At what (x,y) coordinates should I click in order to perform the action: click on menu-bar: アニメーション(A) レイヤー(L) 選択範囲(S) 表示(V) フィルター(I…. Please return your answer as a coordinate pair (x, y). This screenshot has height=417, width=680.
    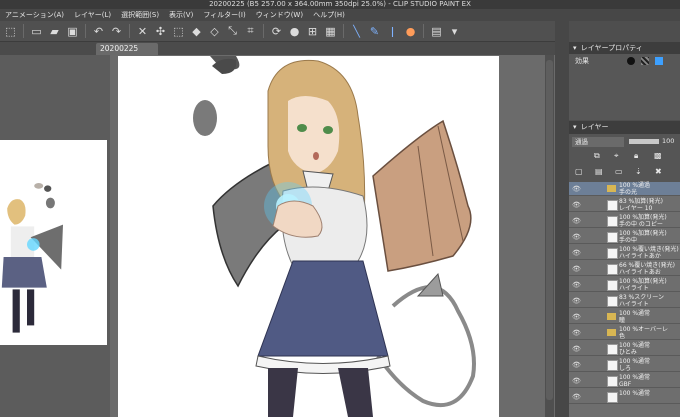
    Looking at the image, I should click on (340, 15).